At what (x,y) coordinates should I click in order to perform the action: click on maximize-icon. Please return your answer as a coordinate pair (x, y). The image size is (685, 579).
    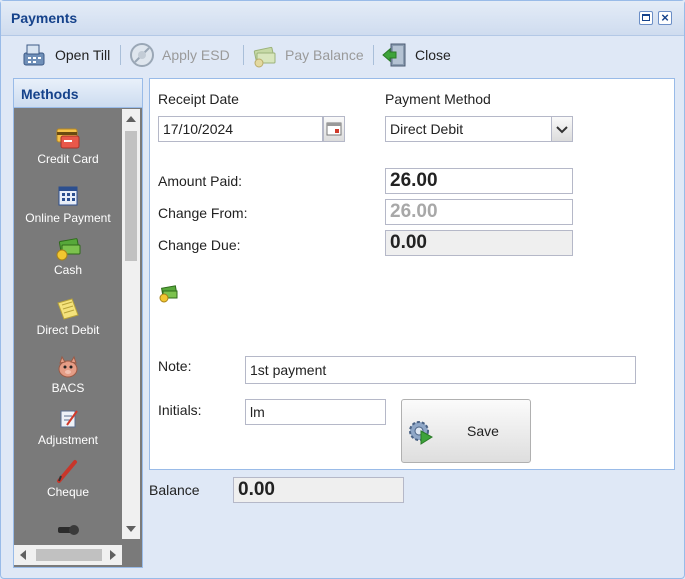
    Looking at the image, I should click on (646, 18).